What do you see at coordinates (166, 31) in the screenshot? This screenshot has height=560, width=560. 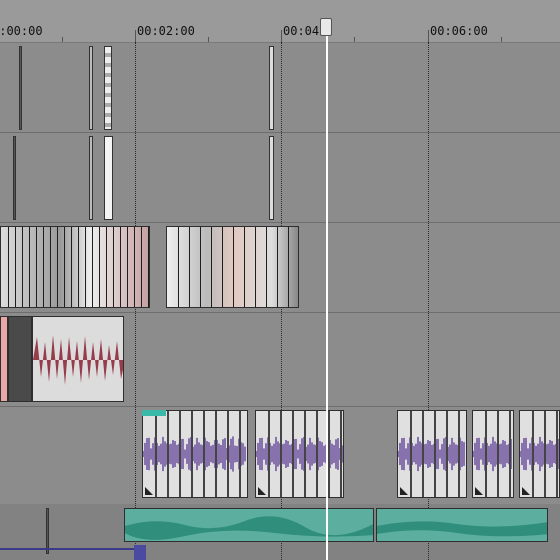 I see `ruler-label-2min: 00:02:00` at bounding box center [166, 31].